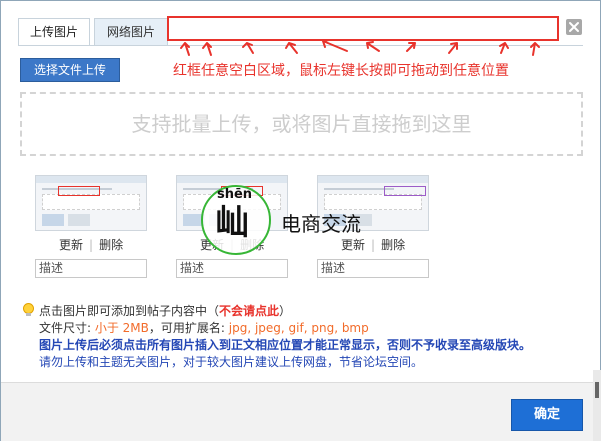  What do you see at coordinates (91, 203) in the screenshot?
I see `image-thumbnail` at bounding box center [91, 203].